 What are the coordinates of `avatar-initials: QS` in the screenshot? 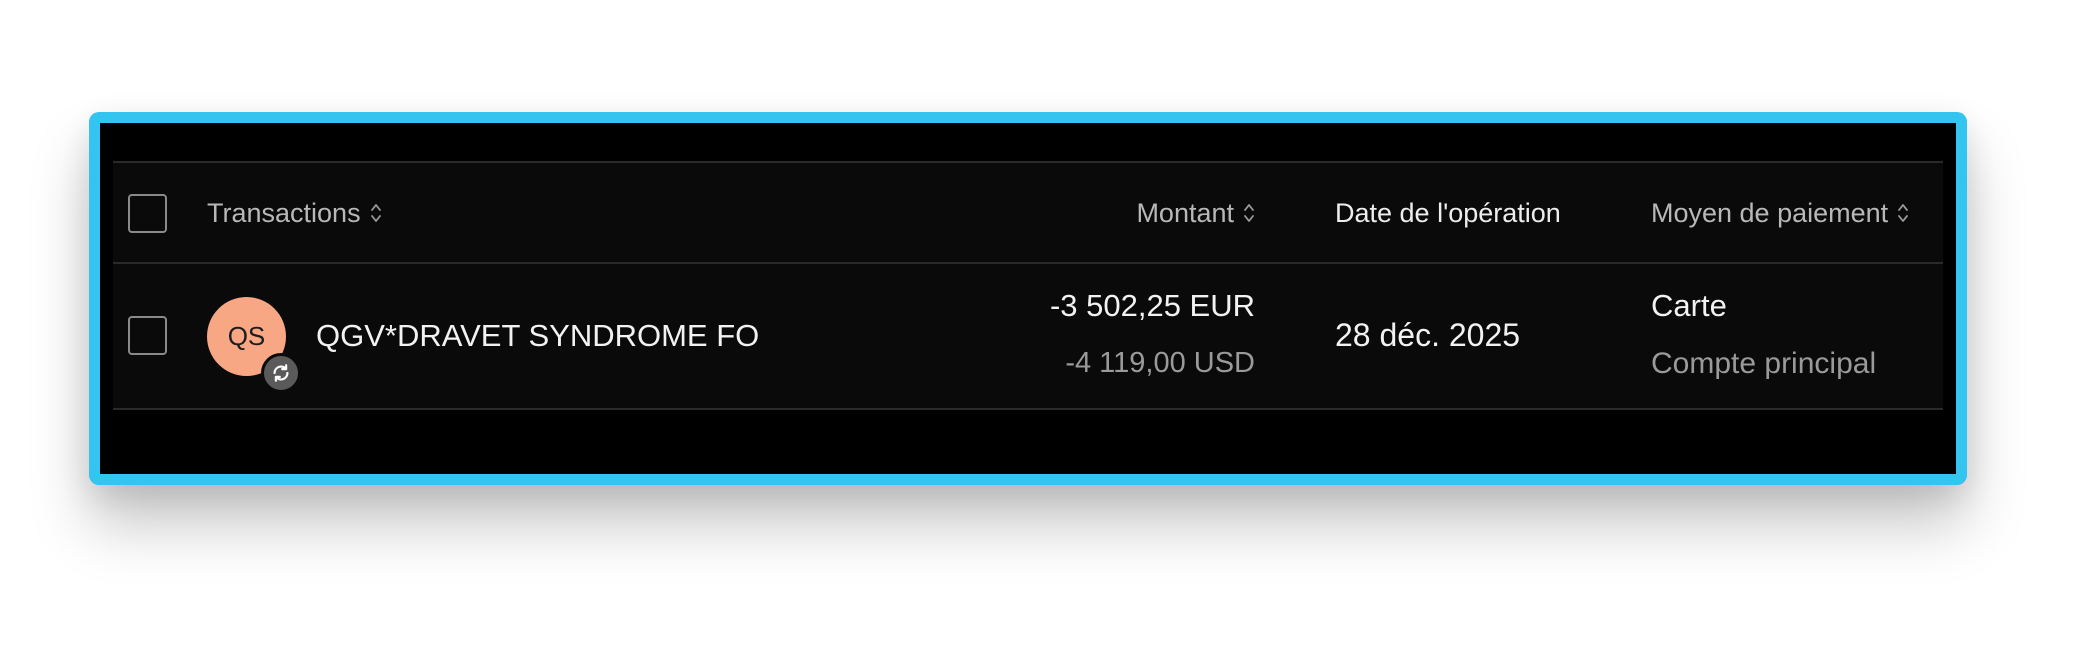 It's located at (246, 336).